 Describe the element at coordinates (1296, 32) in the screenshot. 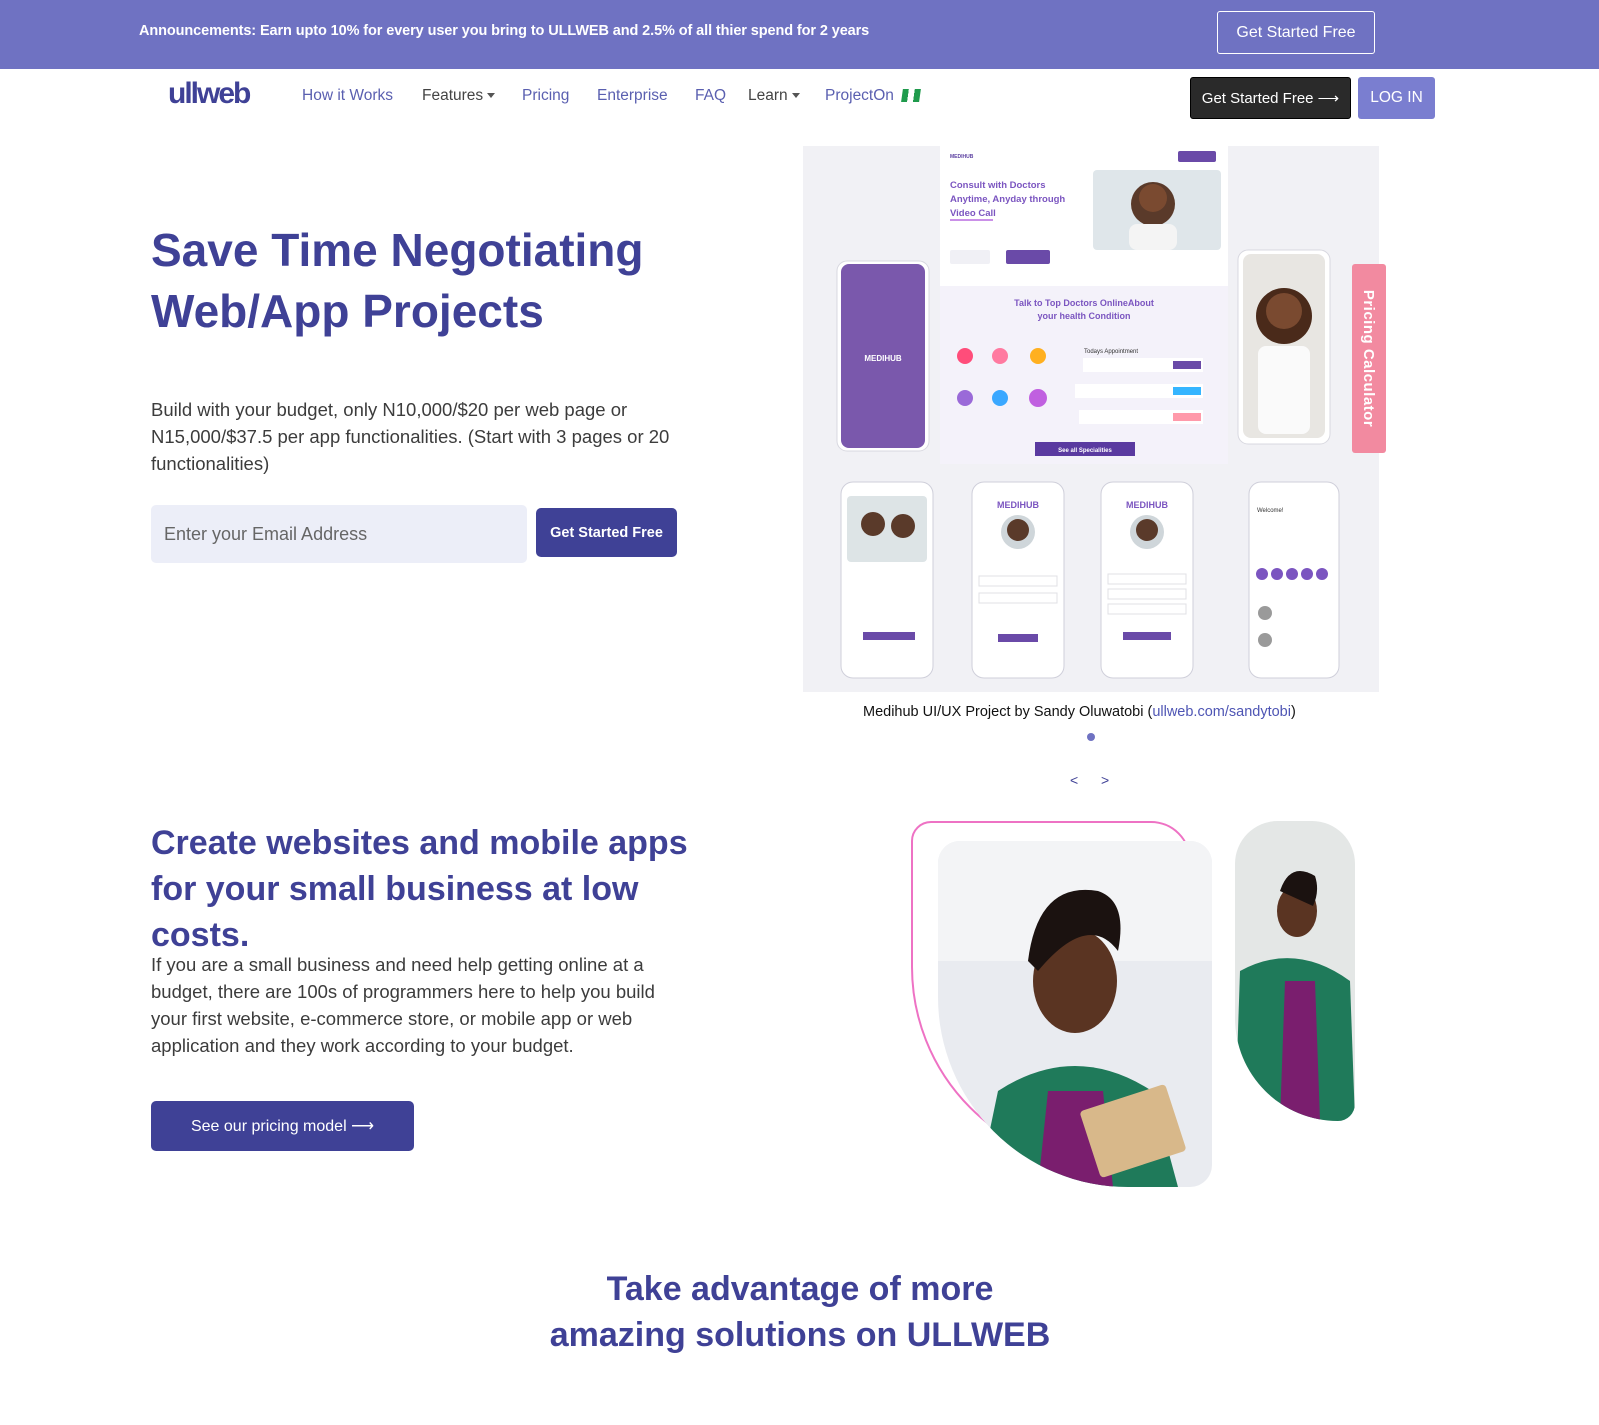

I see `announcement-get-started-button: Get Started Free` at that location.